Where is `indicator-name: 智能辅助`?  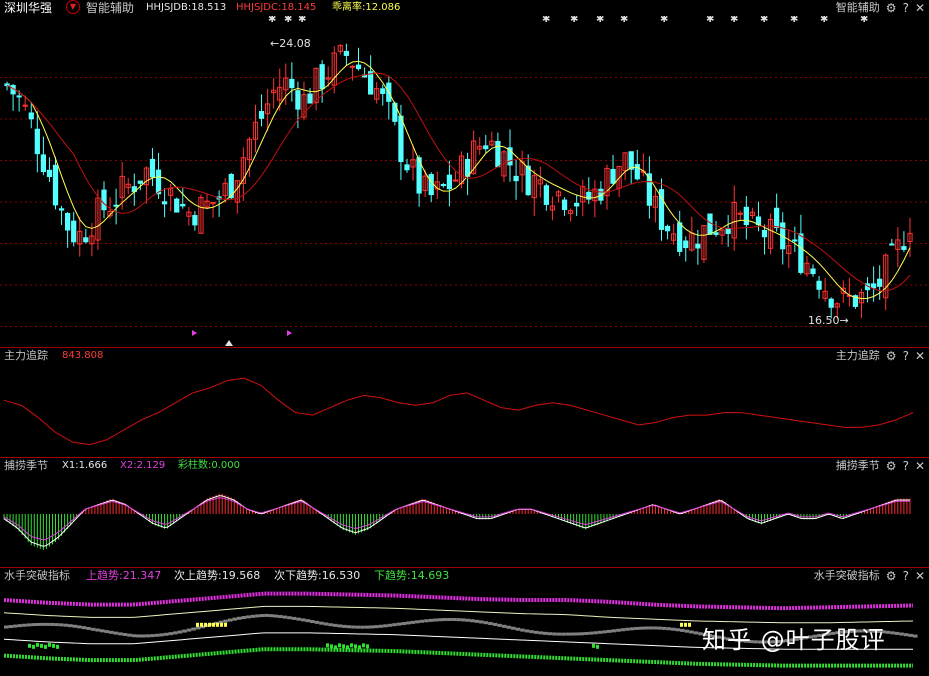
indicator-name: 智能辅助 is located at coordinates (110, 8).